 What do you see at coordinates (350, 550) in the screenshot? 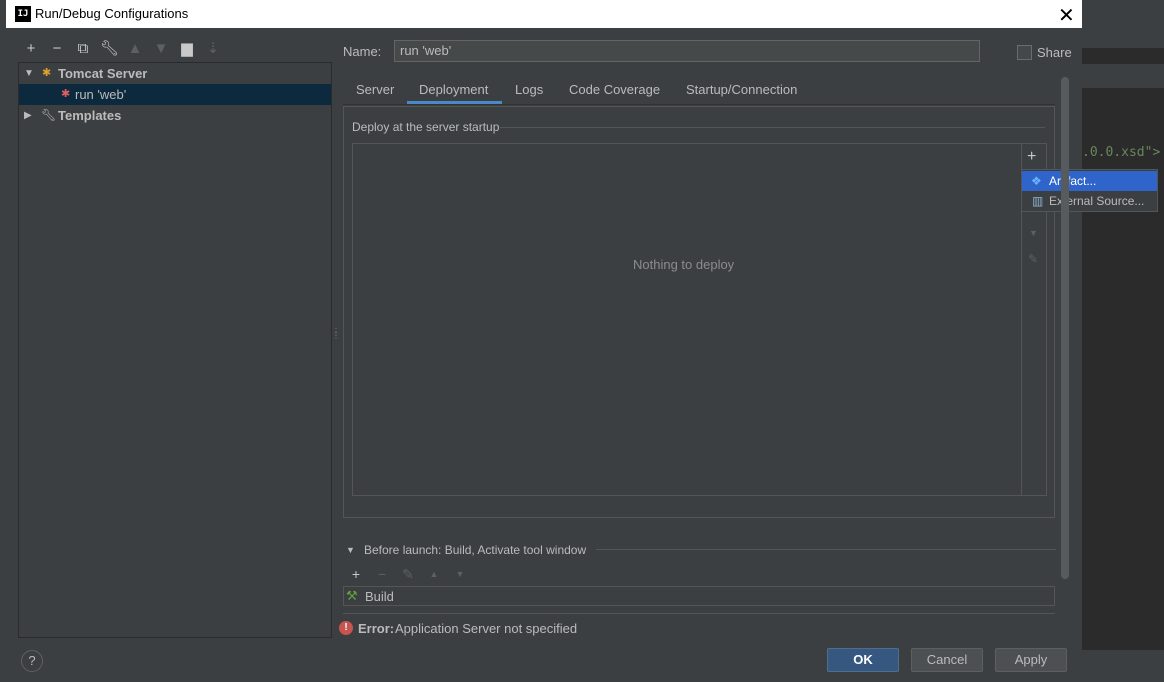
I see `collapse-icon: ▼` at bounding box center [350, 550].